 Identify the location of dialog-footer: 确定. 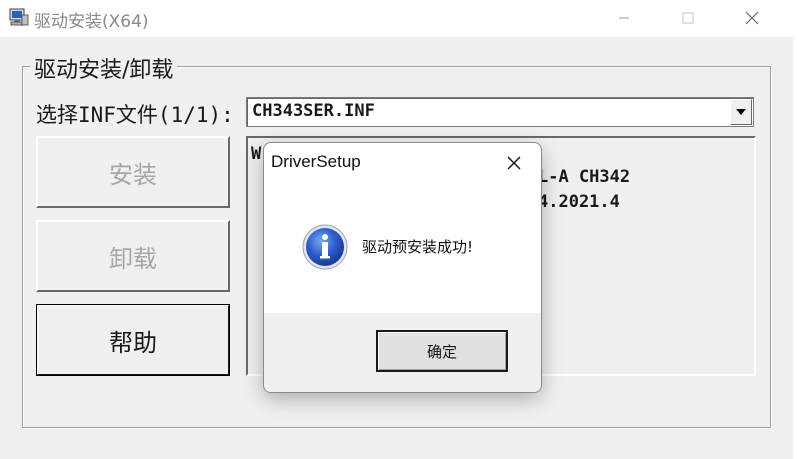
(402, 352).